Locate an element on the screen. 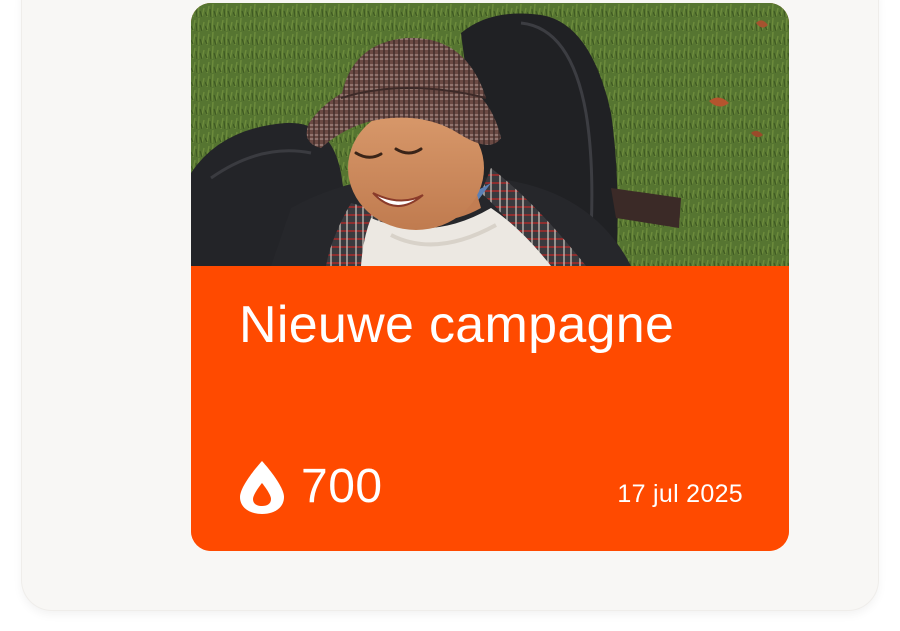 This screenshot has height=631, width=900. points-value: 700 is located at coordinates (342, 486).